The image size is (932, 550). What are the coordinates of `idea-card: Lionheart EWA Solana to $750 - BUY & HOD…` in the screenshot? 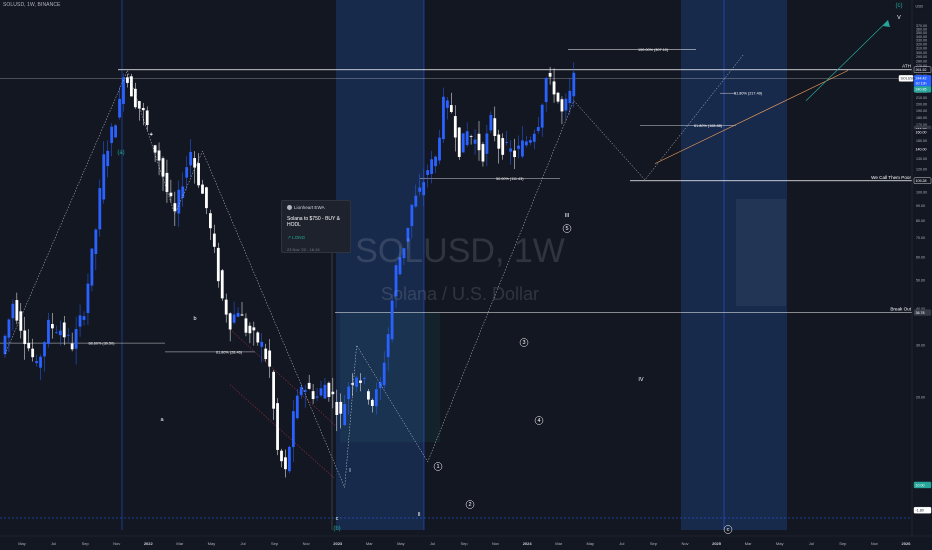 It's located at (316, 226).